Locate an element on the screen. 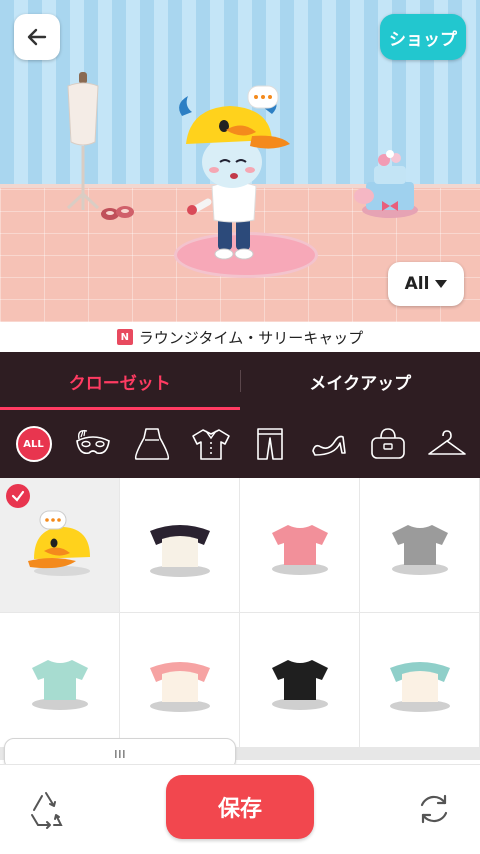 The height and width of the screenshot is (854, 480). recycle-icon is located at coordinates (47, 810).